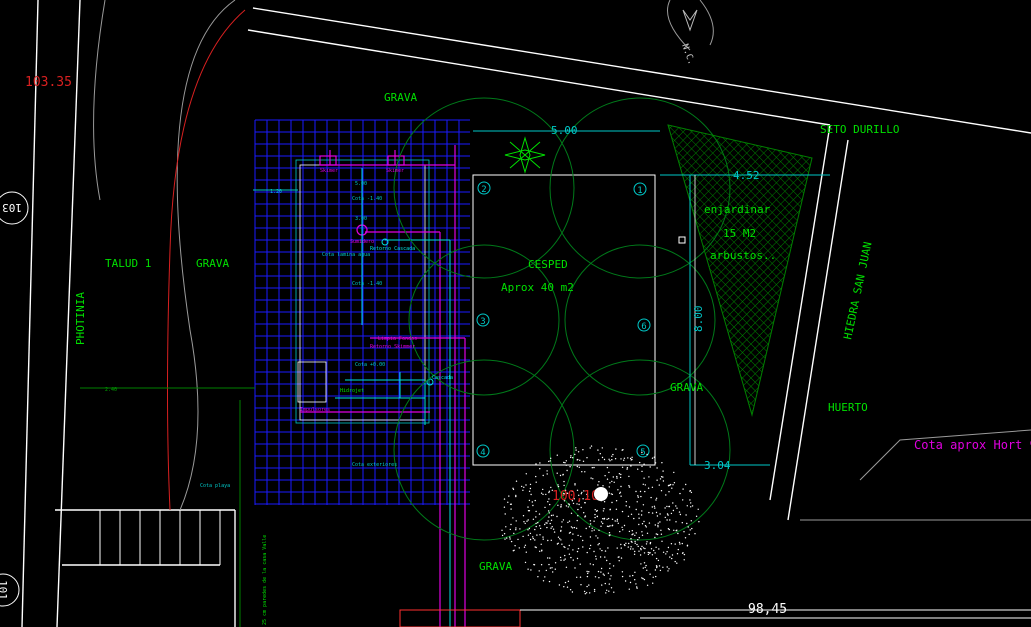  Describe the element at coordinates (352, 391) in the screenshot. I see `pool-hidrojet: Hidrojet` at that location.